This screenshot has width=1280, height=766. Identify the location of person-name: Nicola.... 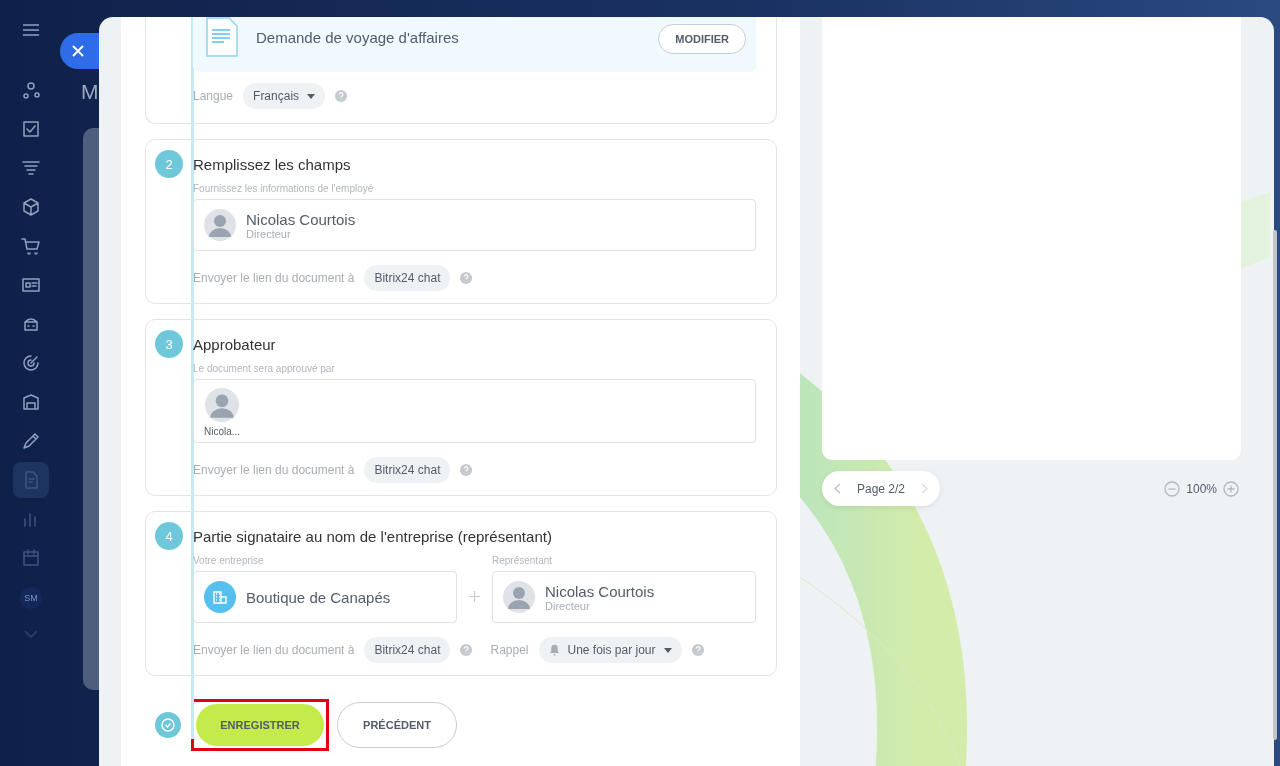
(222, 431).